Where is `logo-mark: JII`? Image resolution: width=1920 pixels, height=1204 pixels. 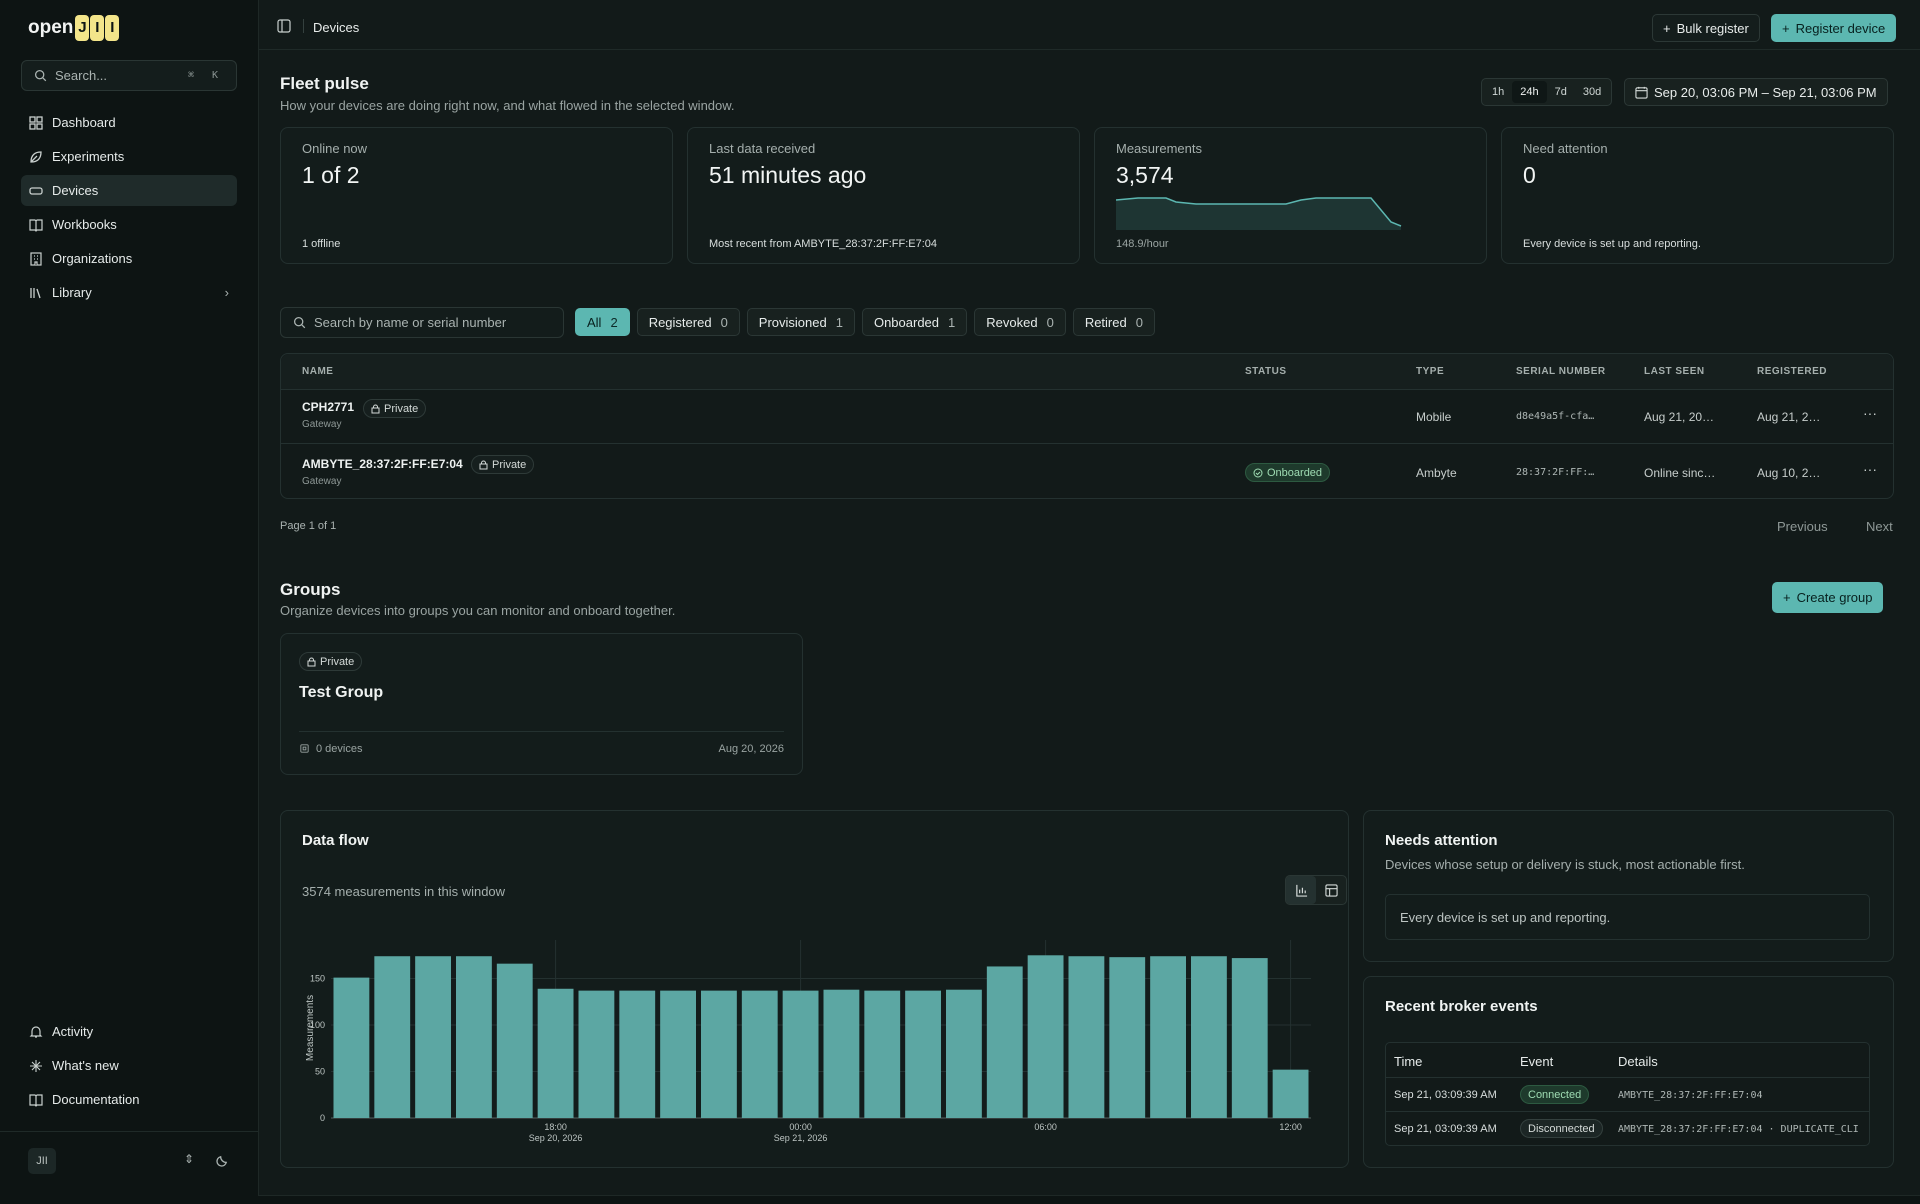 logo-mark: JII is located at coordinates (97, 28).